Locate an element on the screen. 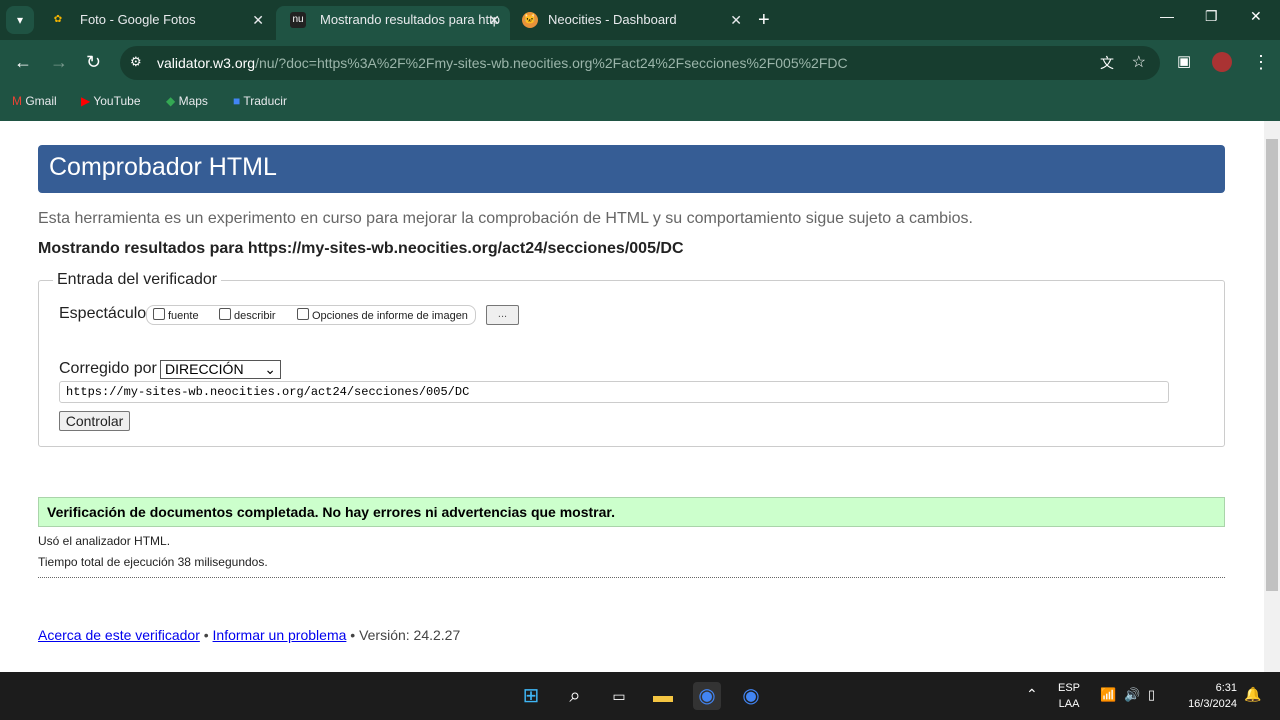  side-panel-icon: ▣ is located at coordinates (1184, 61).